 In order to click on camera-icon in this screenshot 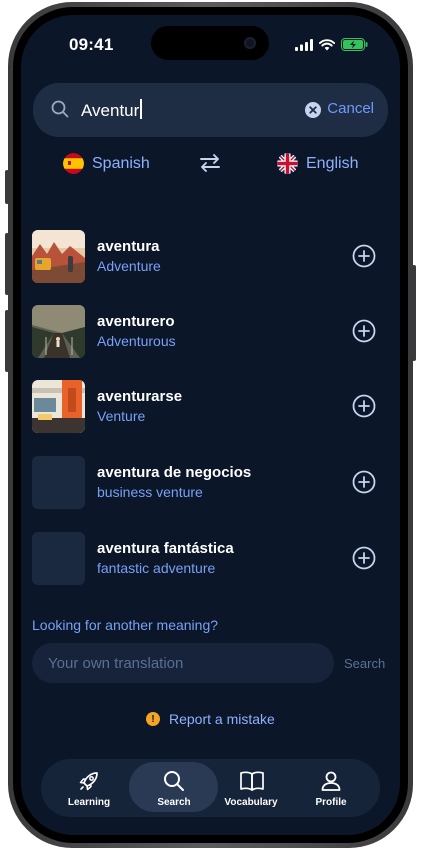, I will do `click(250, 43)`.